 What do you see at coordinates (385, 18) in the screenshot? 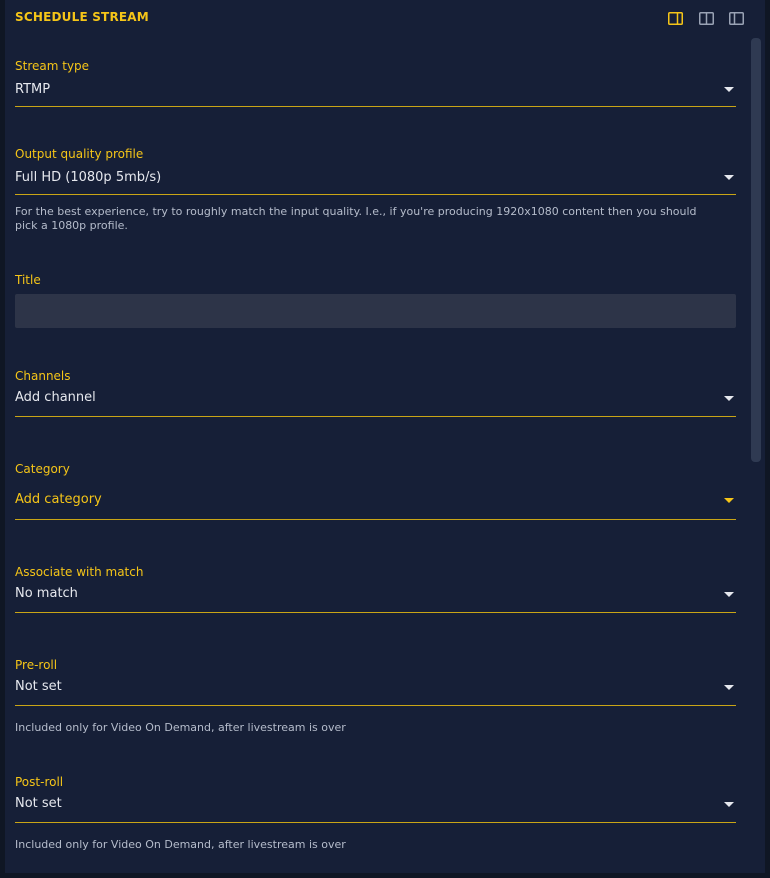
I see `panel-header: SCHEDULE STREAM` at bounding box center [385, 18].